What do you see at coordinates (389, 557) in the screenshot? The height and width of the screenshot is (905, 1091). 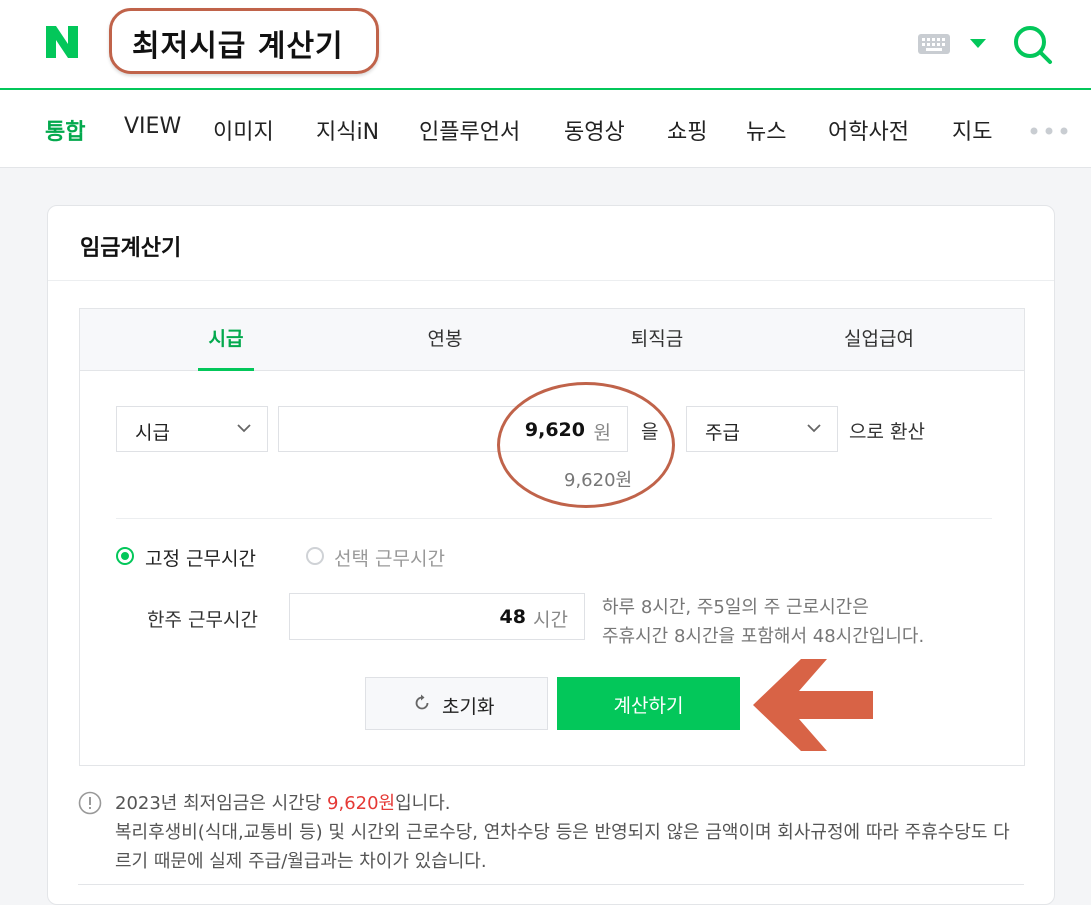 I see `radio-selected-label: 선택 근무시간` at bounding box center [389, 557].